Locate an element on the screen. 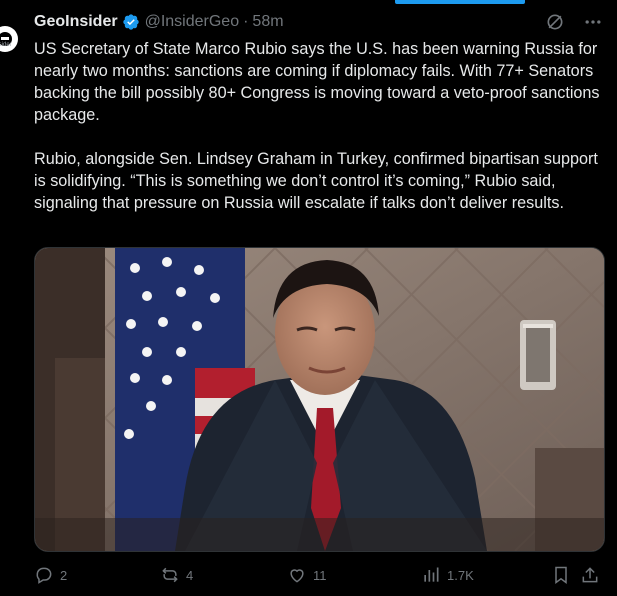 The width and height of the screenshot is (617, 596). tweet-actions: 2 4 11 1.7K is located at coordinates (321, 577).